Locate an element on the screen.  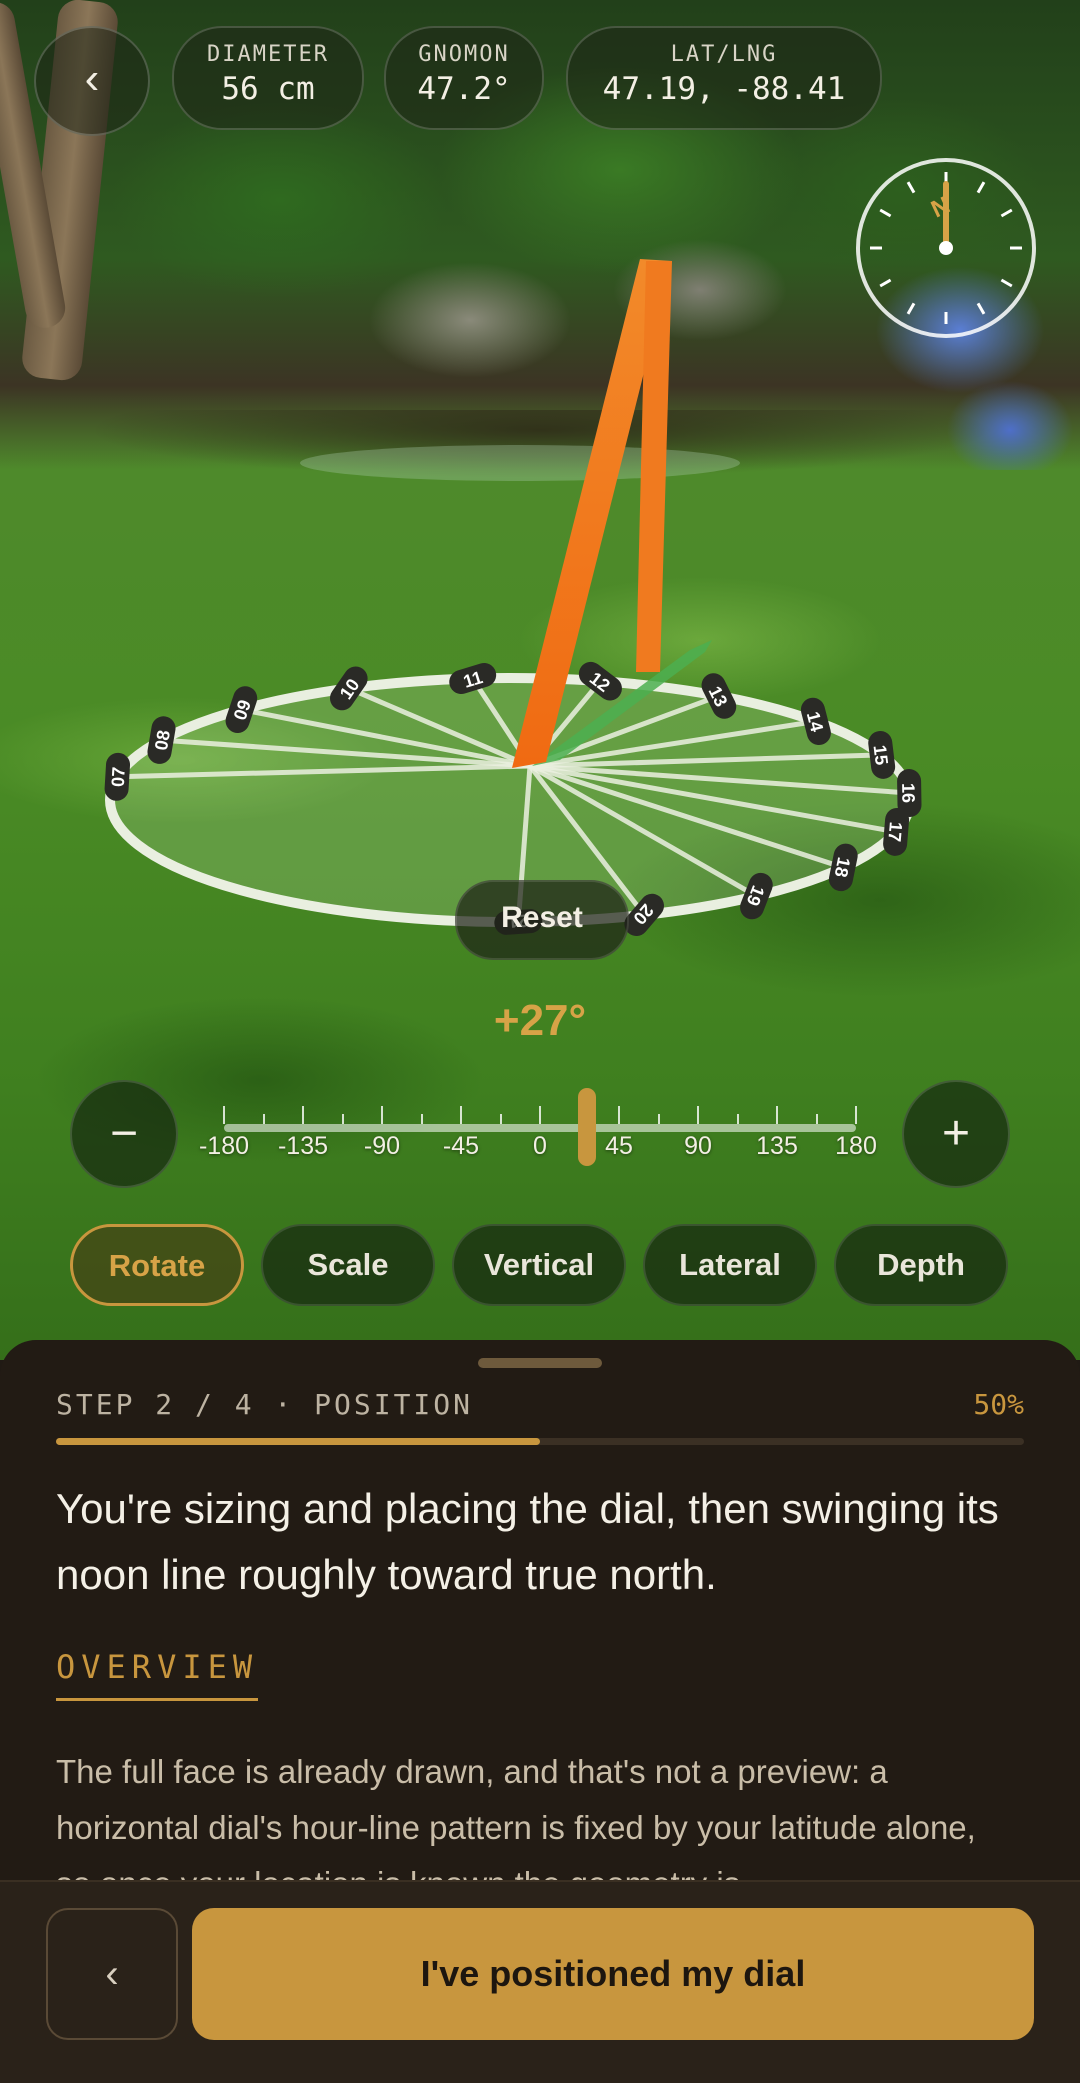
decrease-button: − is located at coordinates (124, 1134).